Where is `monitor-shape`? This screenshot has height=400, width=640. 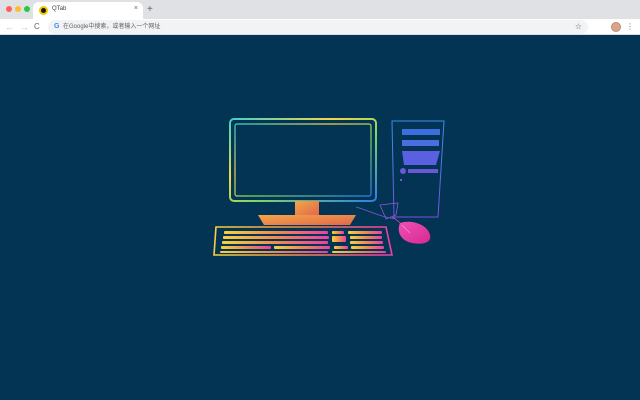
monitor-shape is located at coordinates (303, 171).